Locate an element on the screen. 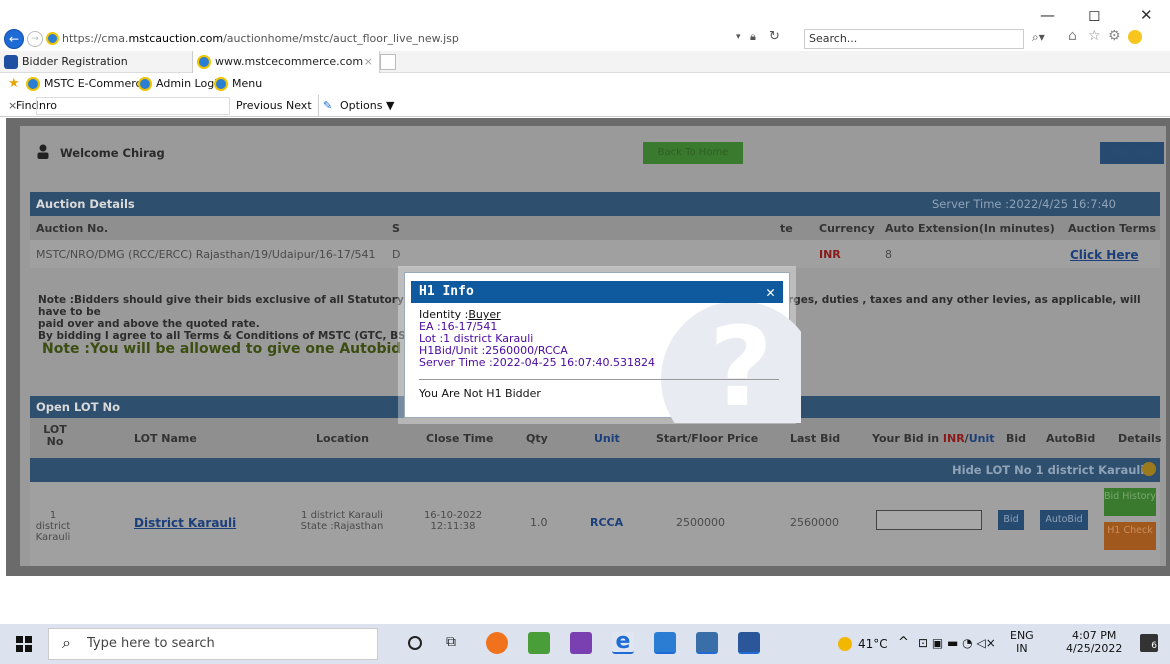 The height and width of the screenshot is (664, 1170). find-bar: × Find: nro Previous Next ✎ Options ▼ is located at coordinates (585, 106).